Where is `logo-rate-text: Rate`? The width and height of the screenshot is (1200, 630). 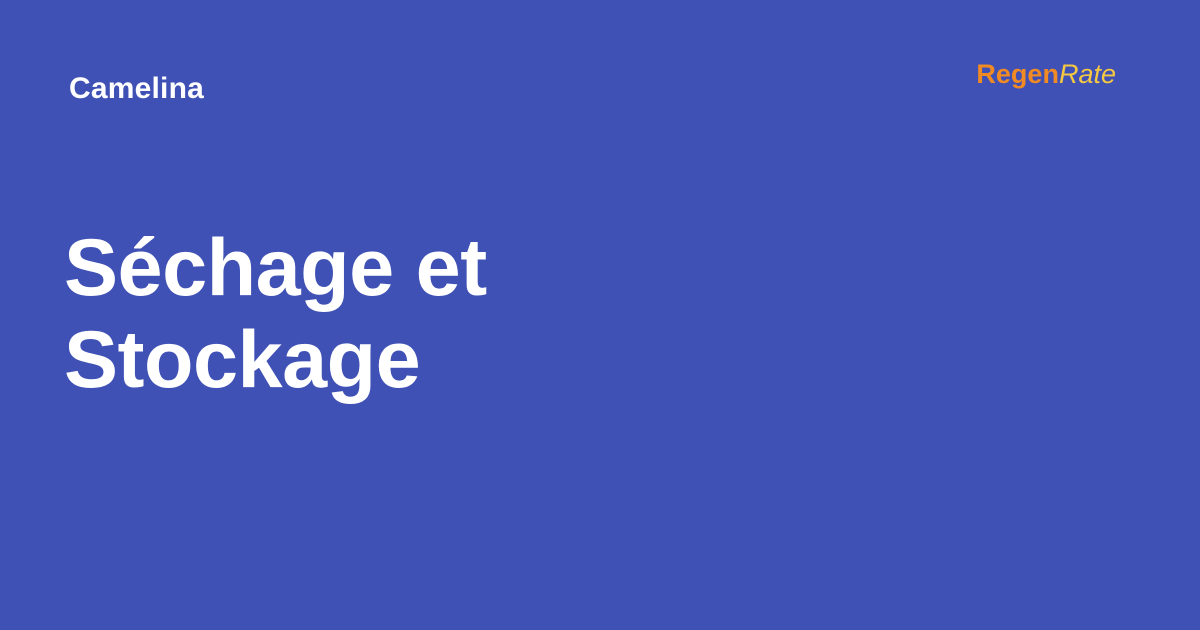 logo-rate-text: Rate is located at coordinates (1087, 74).